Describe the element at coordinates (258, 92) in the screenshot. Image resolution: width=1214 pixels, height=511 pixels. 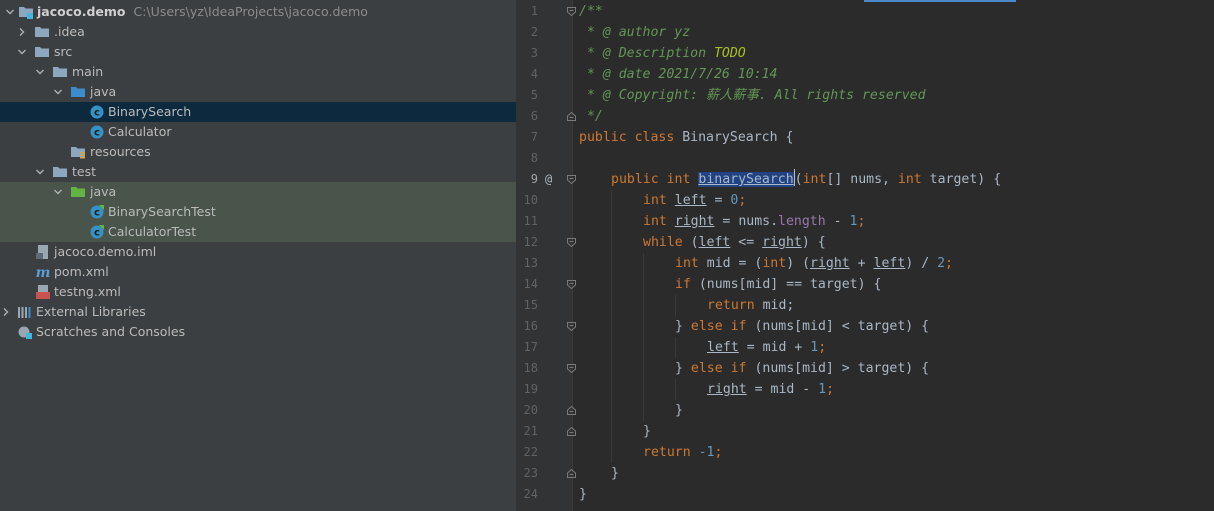
I see `tree-item-main-java: java` at that location.